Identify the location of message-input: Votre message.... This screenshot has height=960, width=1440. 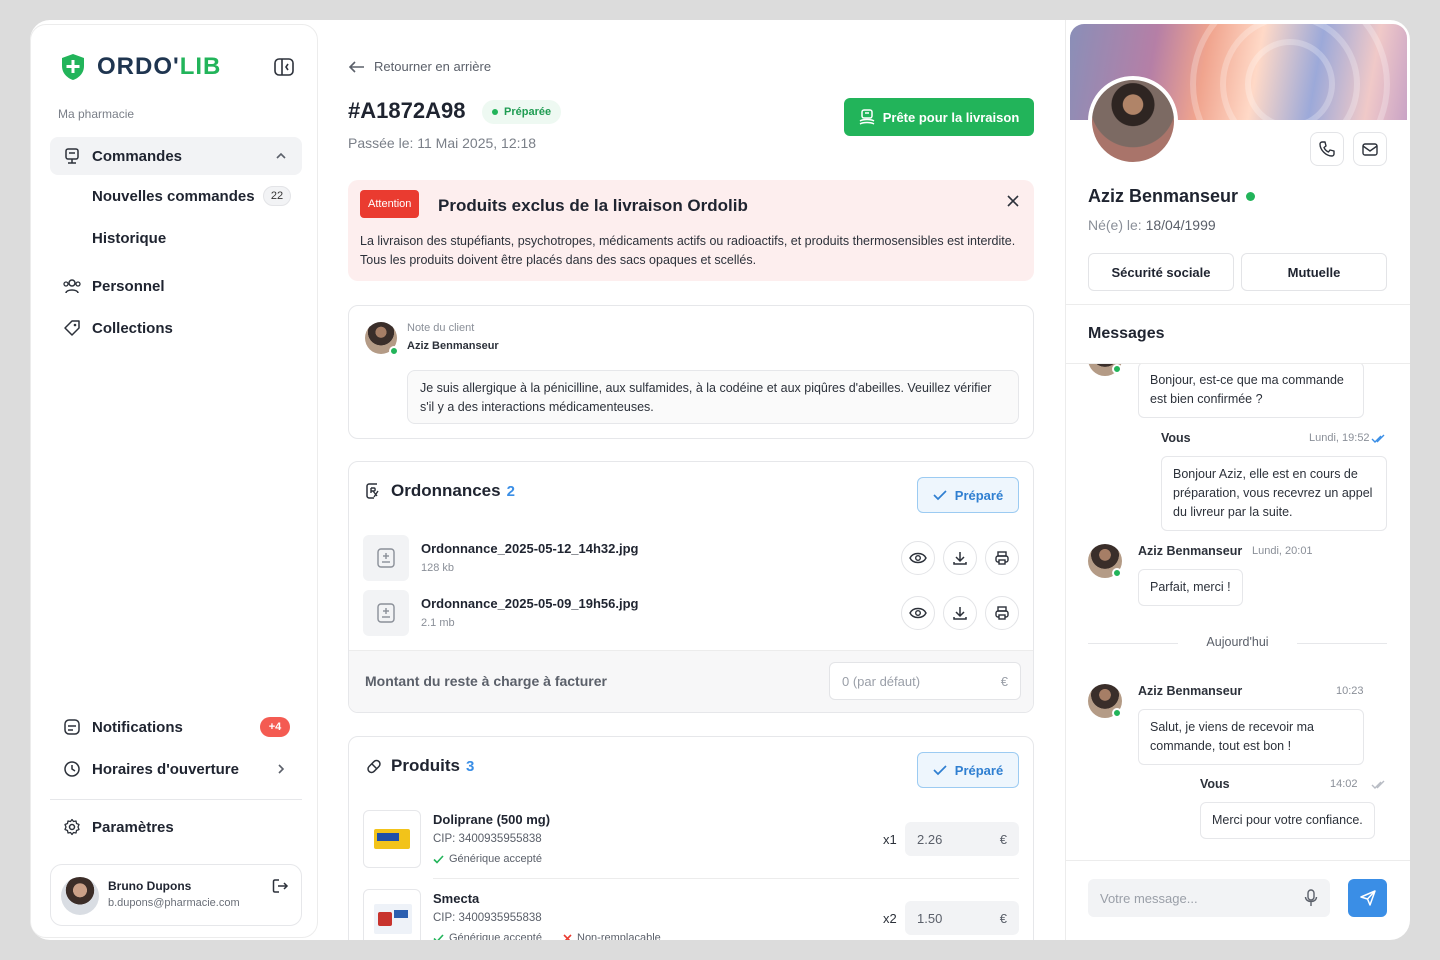
(1209, 898).